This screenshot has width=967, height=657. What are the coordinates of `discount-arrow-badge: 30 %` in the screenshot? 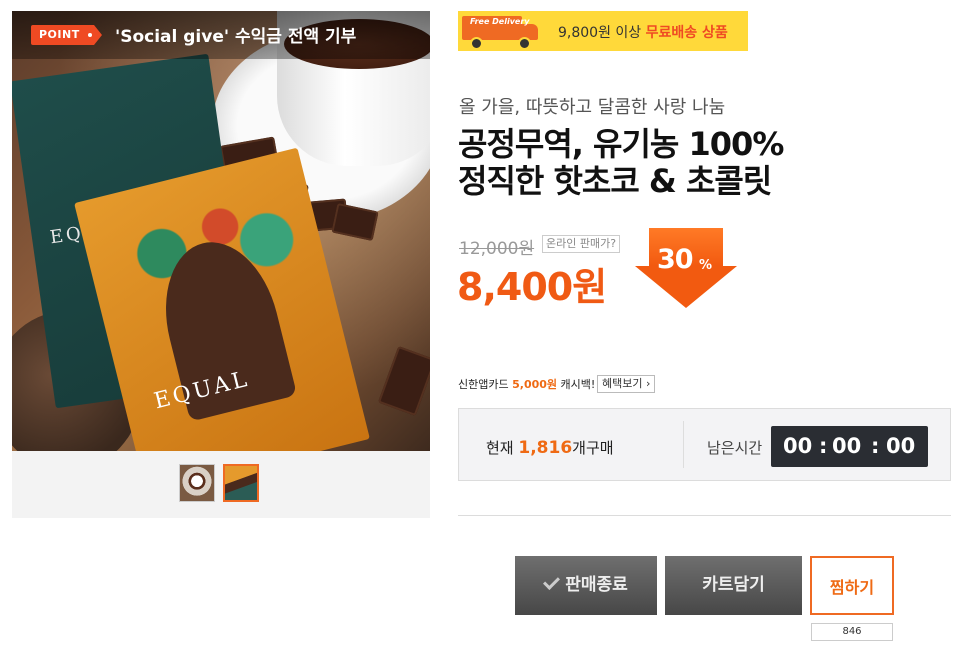 It's located at (686, 268).